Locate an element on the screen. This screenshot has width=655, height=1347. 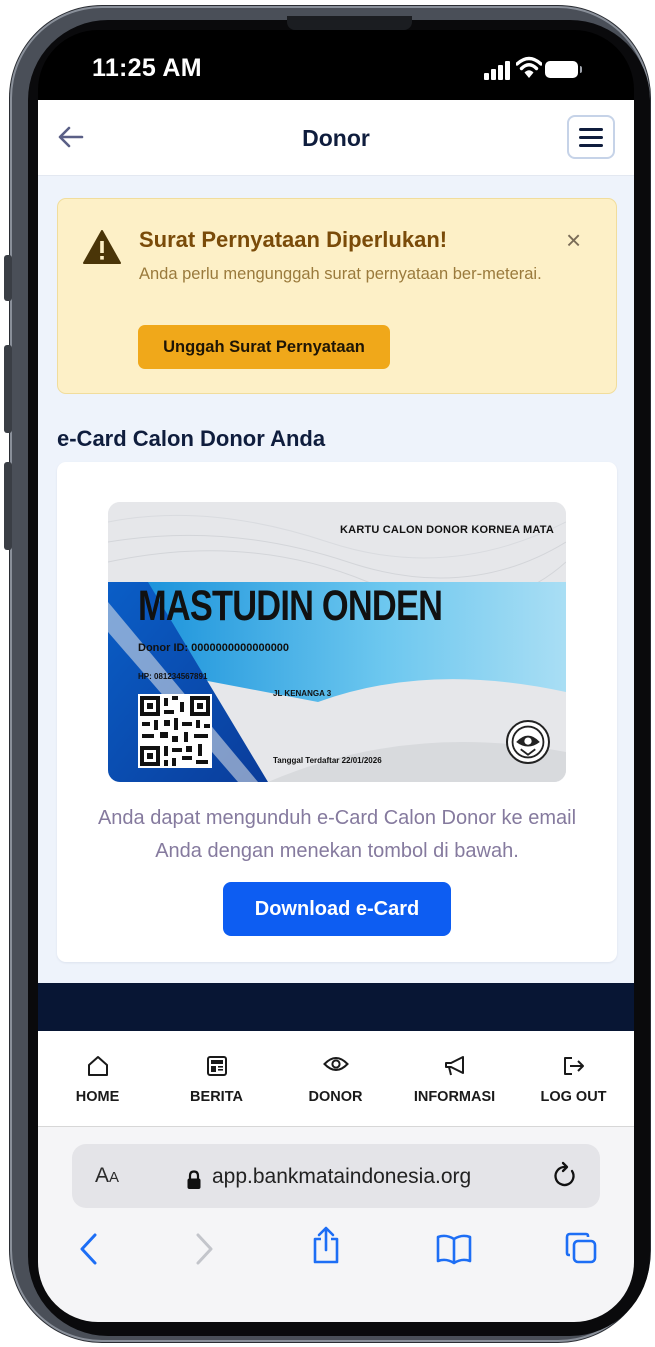
card-address: JL KENANGA 3 is located at coordinates (302, 693).